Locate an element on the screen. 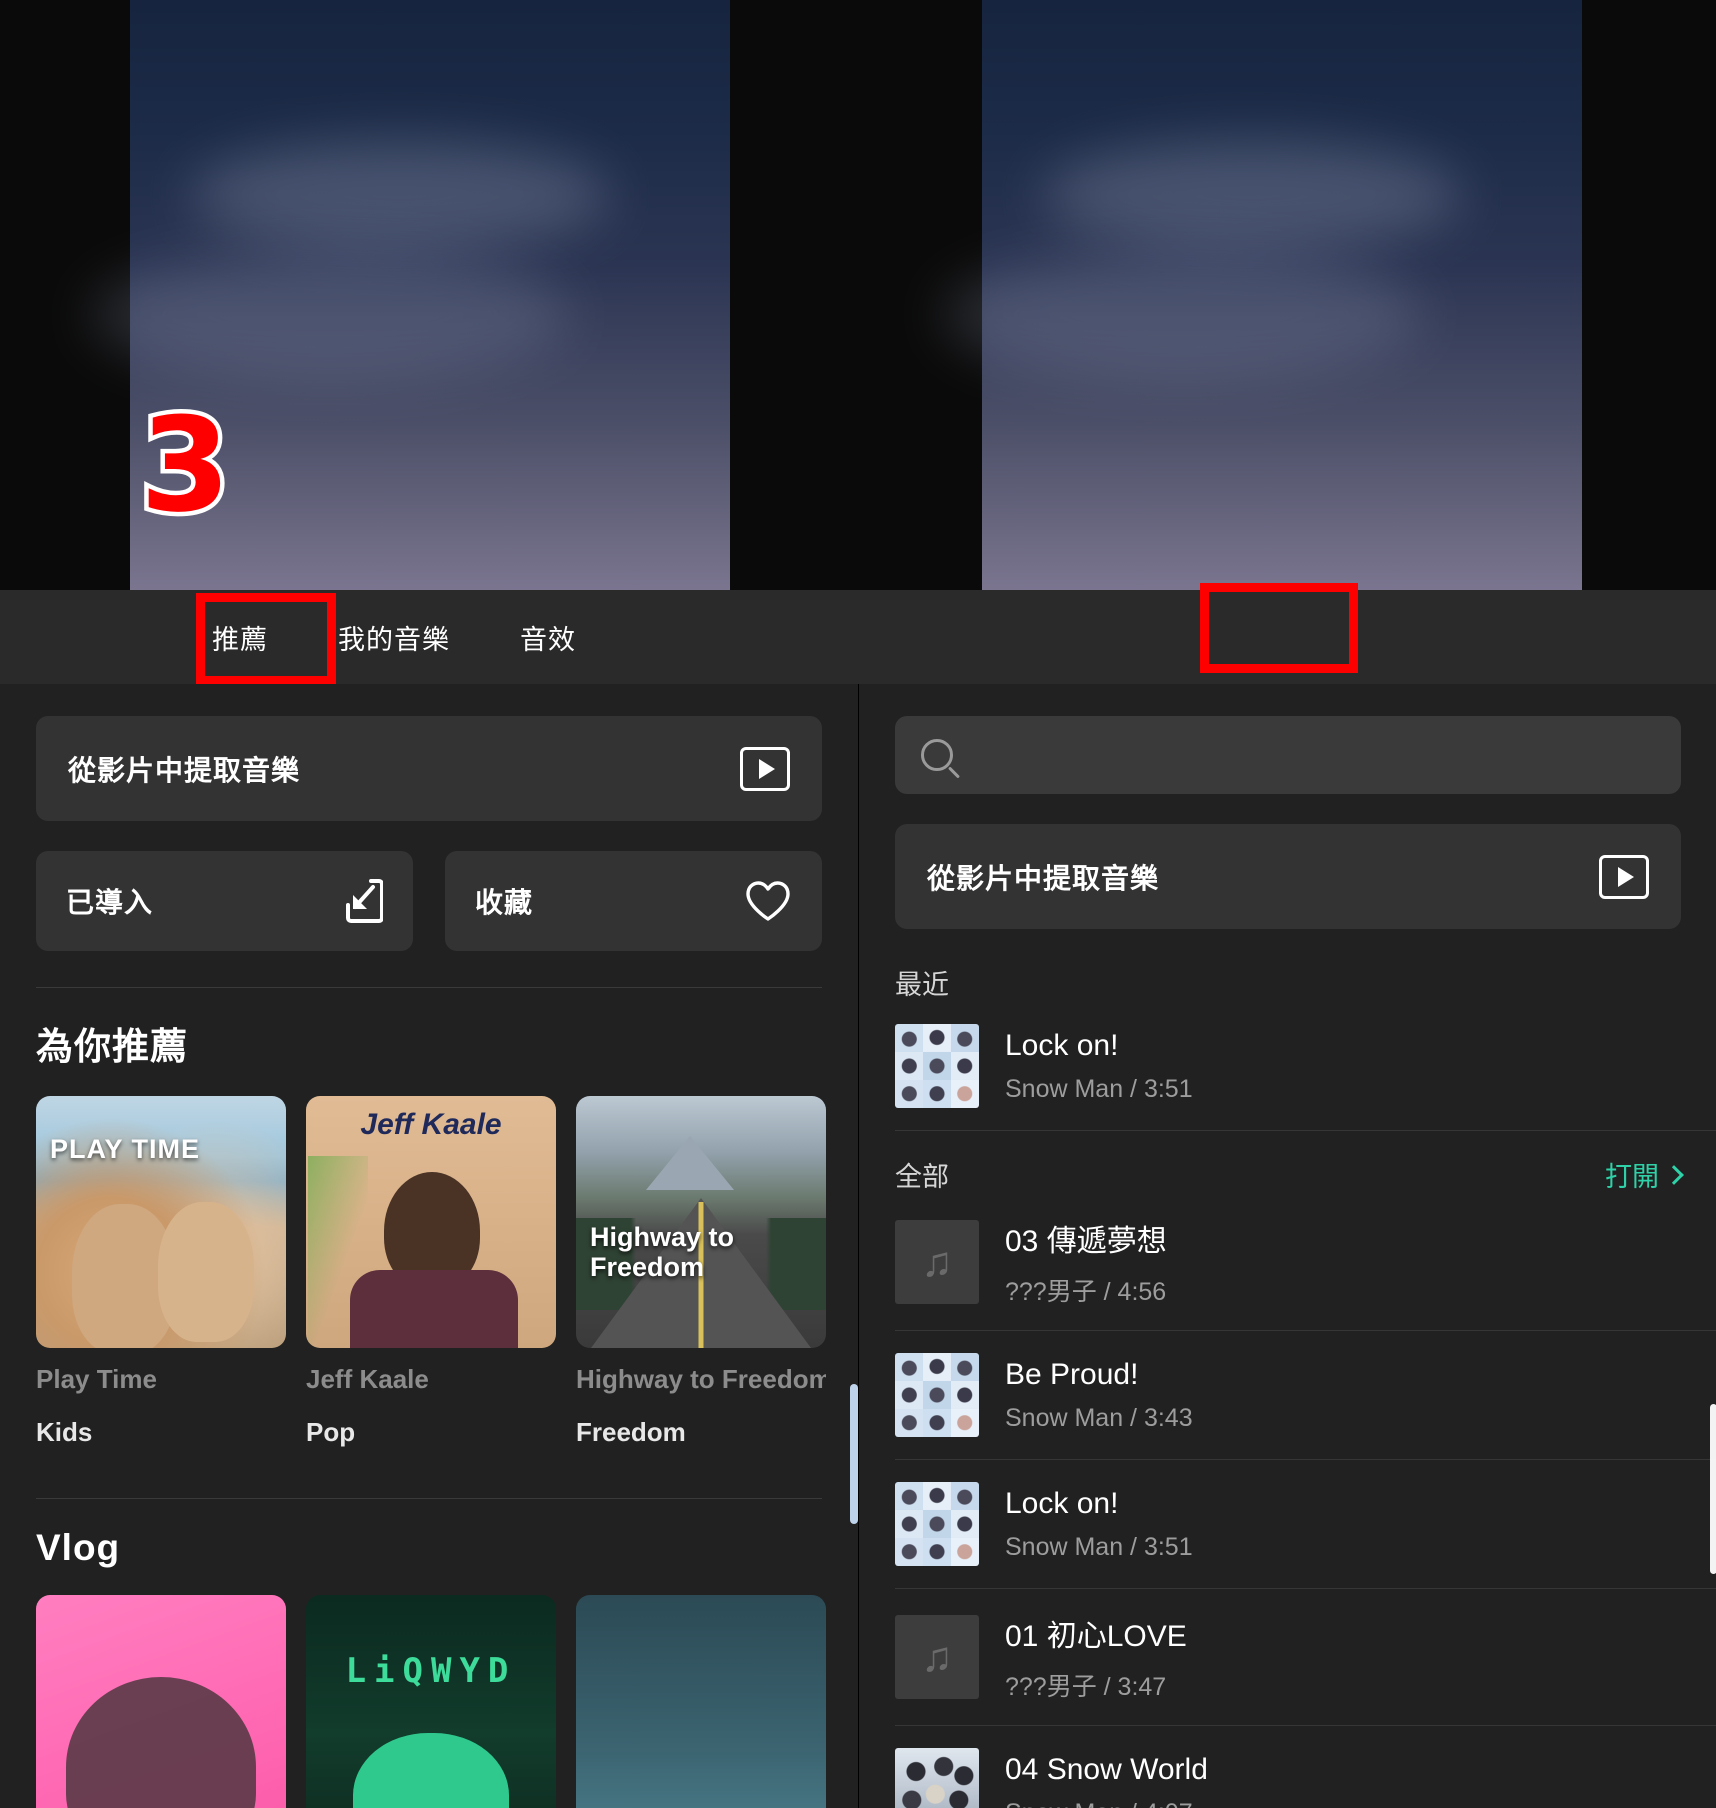  album-art-jeff-kaale: Jeff Kaale is located at coordinates (431, 1222).